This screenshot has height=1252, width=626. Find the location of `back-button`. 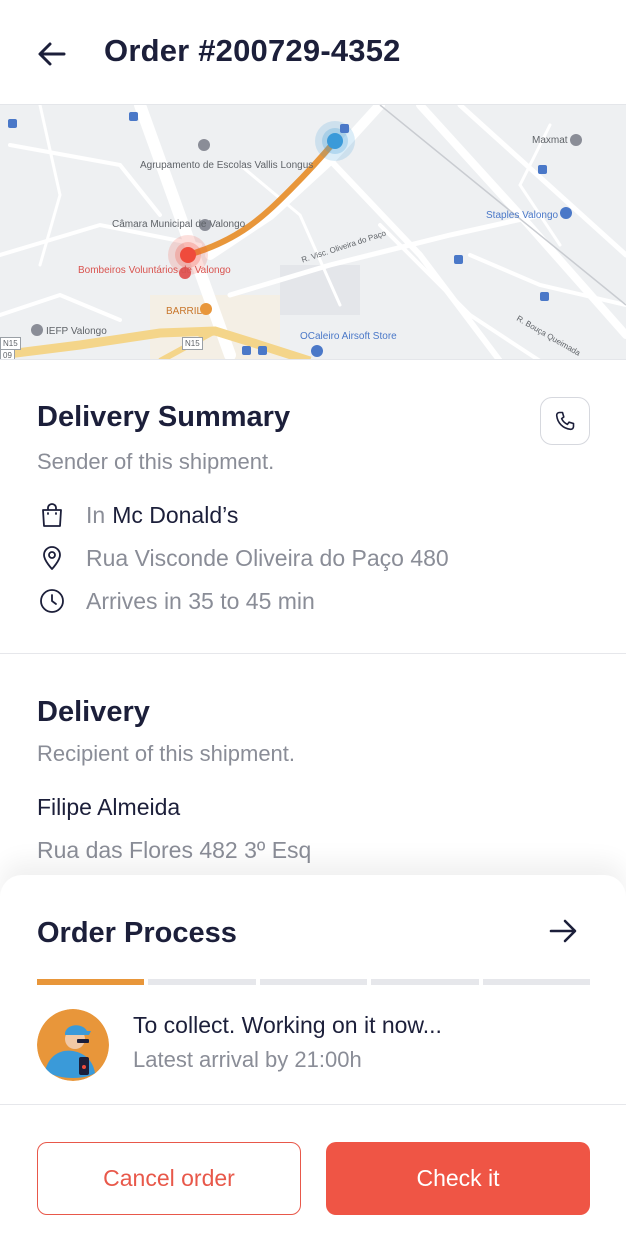

back-button is located at coordinates (52, 54).